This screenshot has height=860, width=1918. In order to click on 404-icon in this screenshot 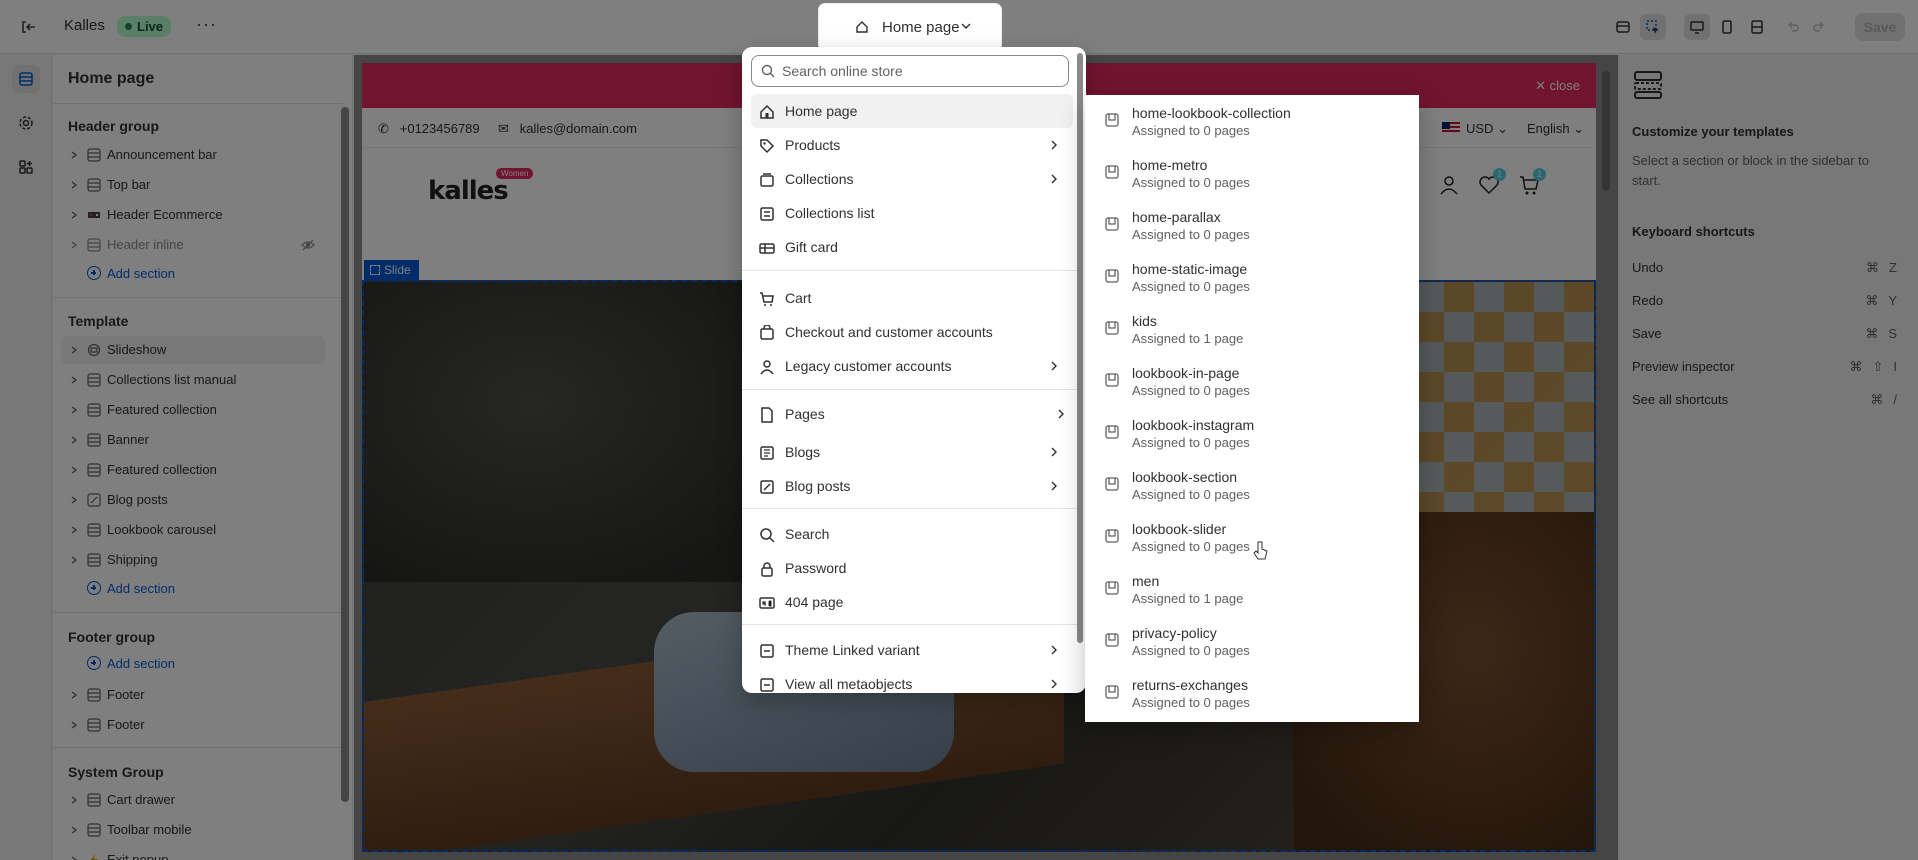, I will do `click(767, 603)`.